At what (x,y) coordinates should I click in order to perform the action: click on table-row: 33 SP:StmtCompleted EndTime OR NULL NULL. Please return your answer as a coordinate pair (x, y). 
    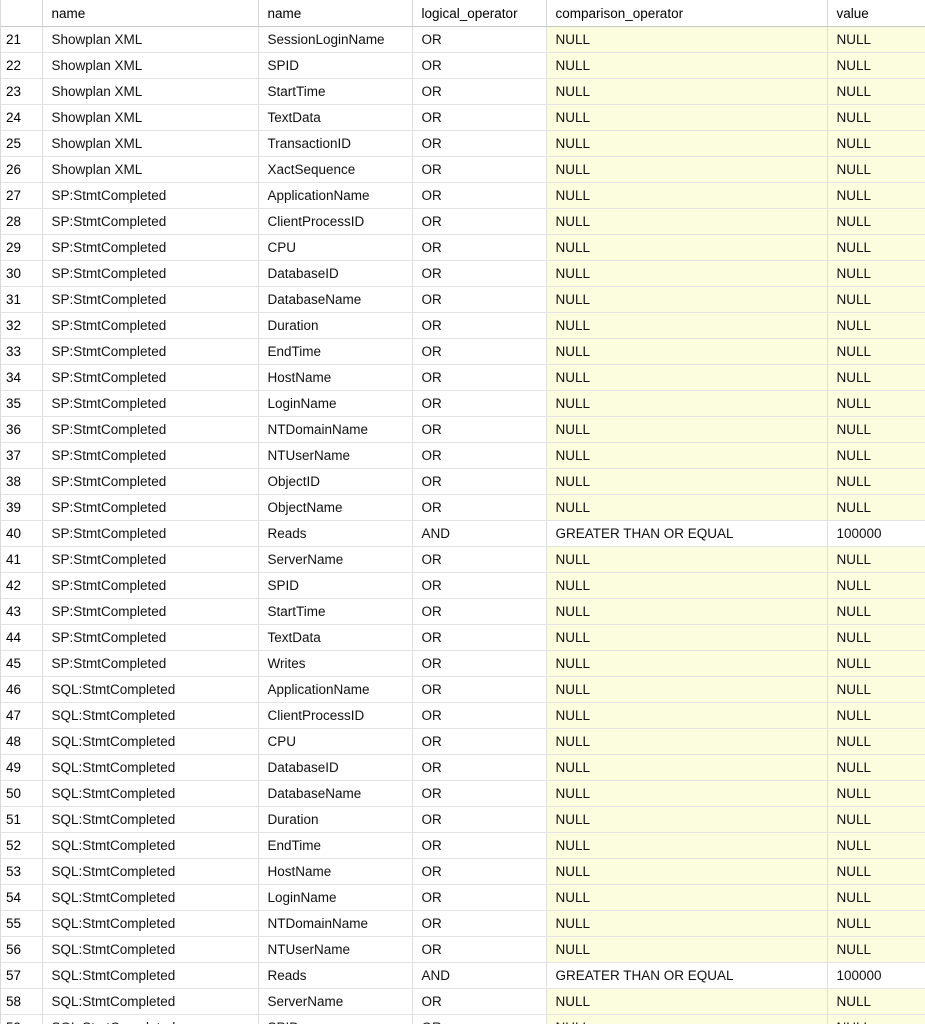
    Looking at the image, I should click on (462, 351).